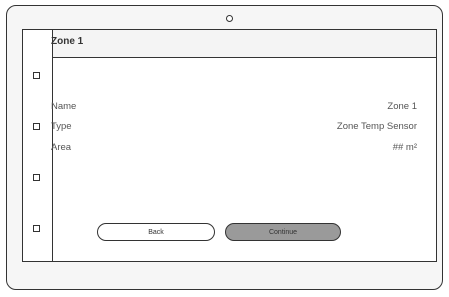 The image size is (449, 297). What do you see at coordinates (402, 106) in the screenshot?
I see `field-value-name: Zone 1` at bounding box center [402, 106].